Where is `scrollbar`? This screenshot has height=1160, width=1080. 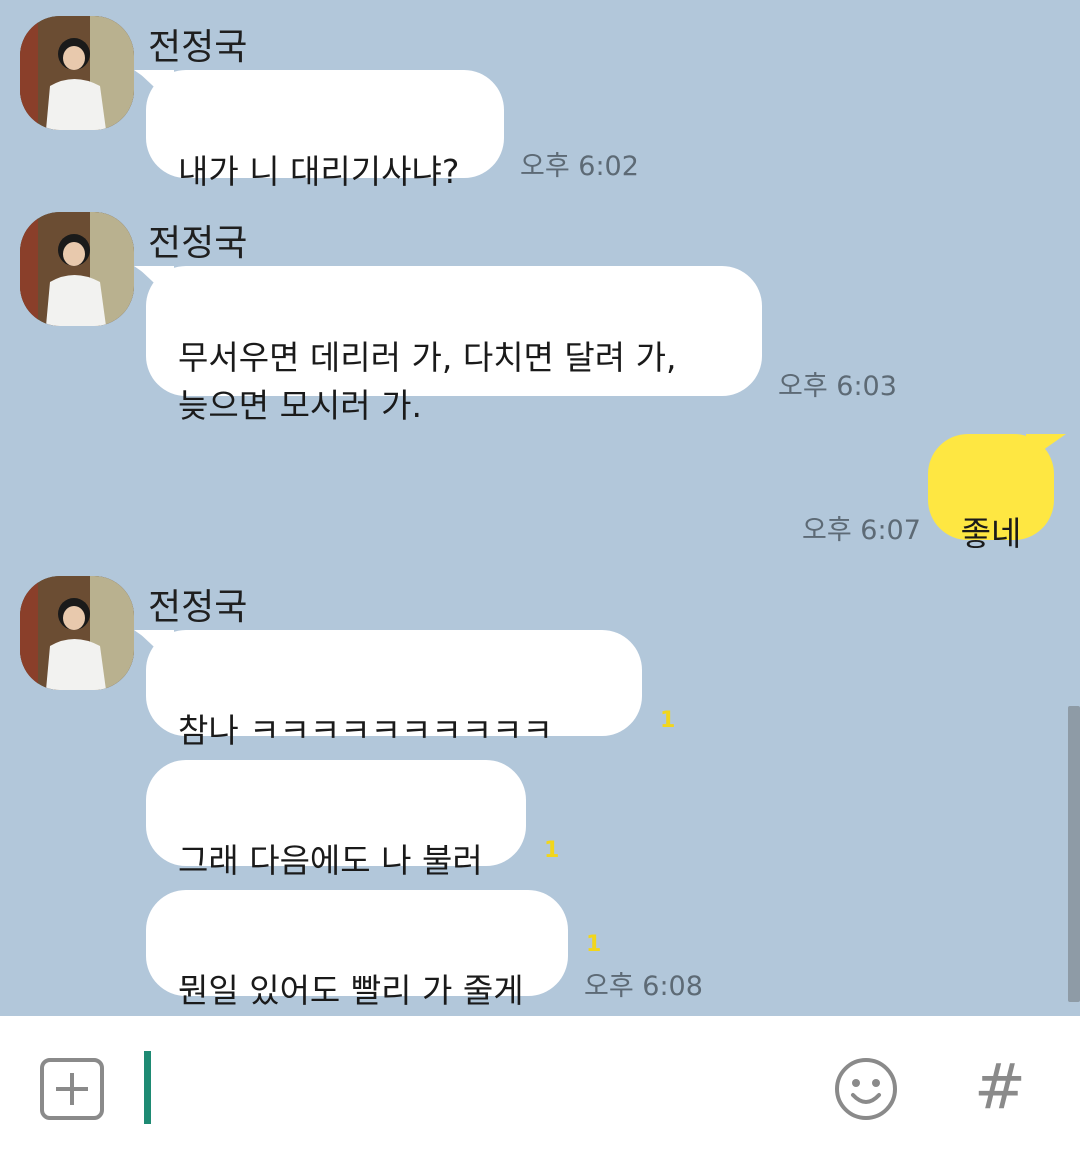
scrollbar is located at coordinates (1074, 854).